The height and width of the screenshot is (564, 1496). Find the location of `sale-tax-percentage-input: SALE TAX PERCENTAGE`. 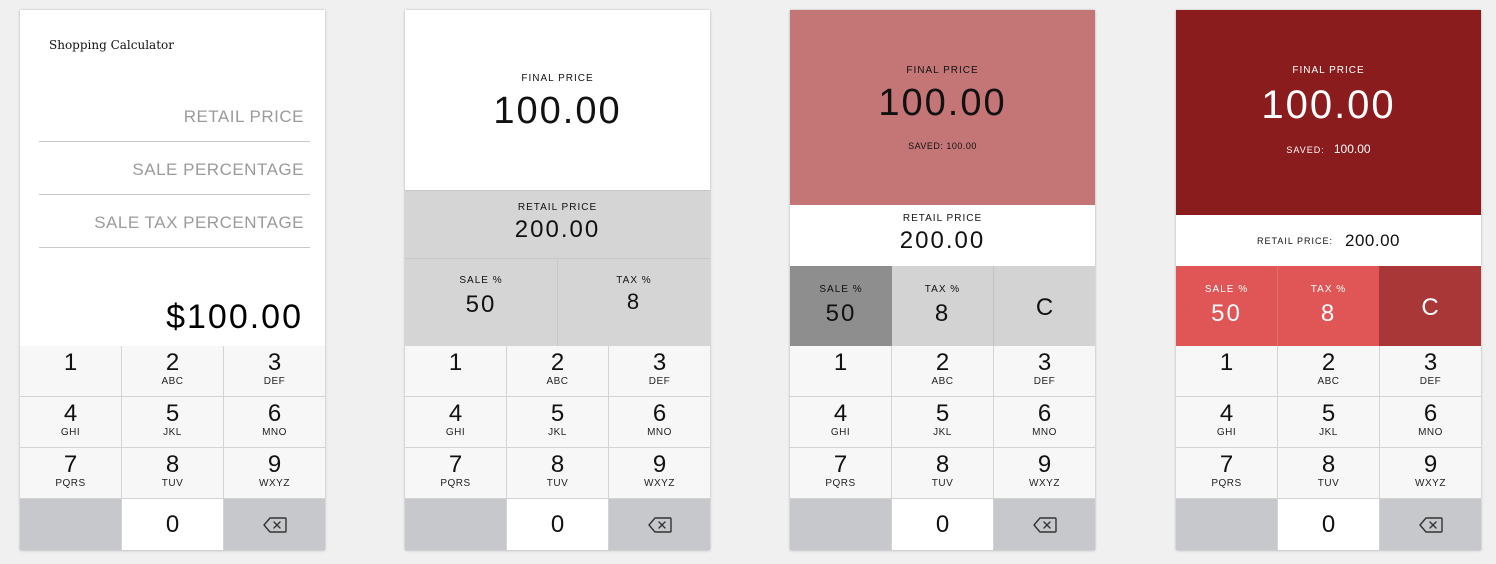

sale-tax-percentage-input: SALE TAX PERCENTAGE is located at coordinates (174, 221).